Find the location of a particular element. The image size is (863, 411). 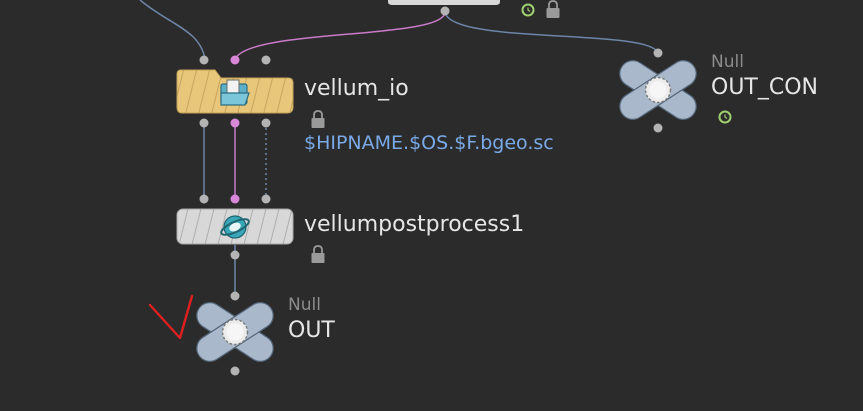

node-vellumpostprocess1 is located at coordinates (250, 229).